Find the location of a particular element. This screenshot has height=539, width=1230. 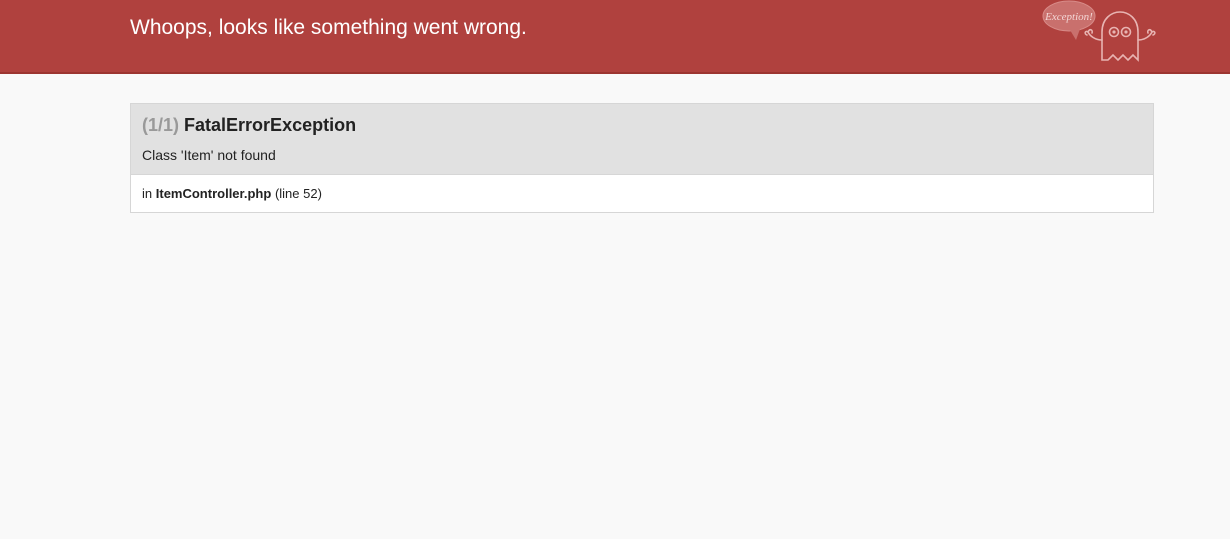

logo-text: Exception! is located at coordinates (1068, 17).